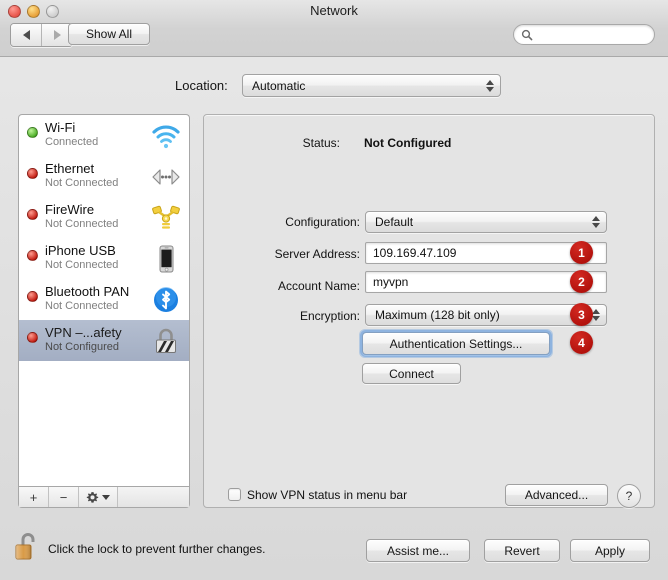 The width and height of the screenshot is (668, 580). What do you see at coordinates (322, 222) in the screenshot?
I see `configuration-label: Configuration:` at bounding box center [322, 222].